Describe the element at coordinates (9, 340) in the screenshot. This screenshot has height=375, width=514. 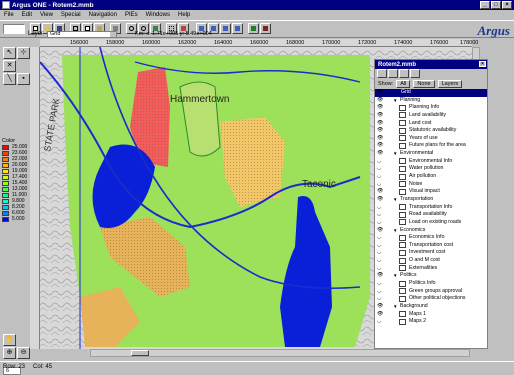
I see `pan-hand-icon: ✋` at that location.